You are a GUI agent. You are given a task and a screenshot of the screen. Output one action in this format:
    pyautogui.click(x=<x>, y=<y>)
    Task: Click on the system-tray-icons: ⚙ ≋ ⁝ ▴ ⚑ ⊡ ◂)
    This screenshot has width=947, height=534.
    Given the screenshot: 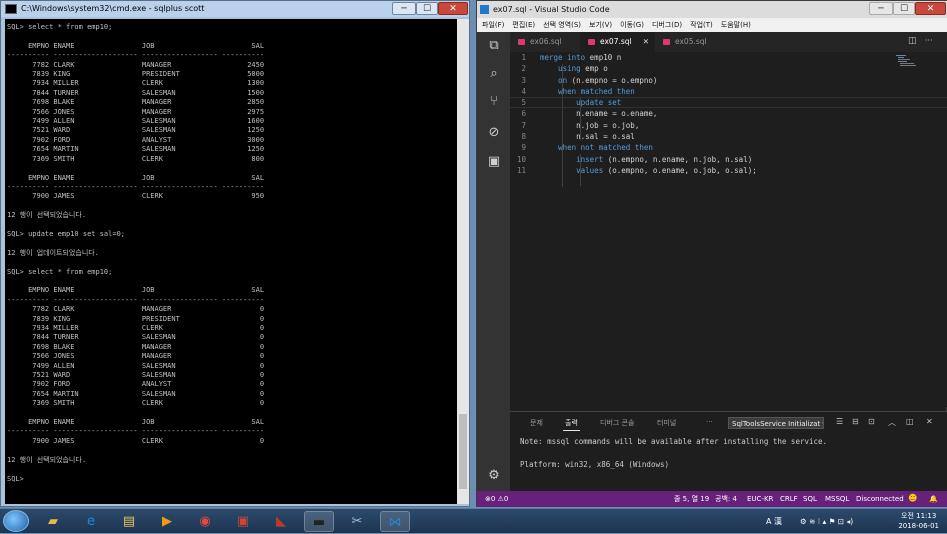 What is the action you would take?
    pyautogui.click(x=826, y=521)
    